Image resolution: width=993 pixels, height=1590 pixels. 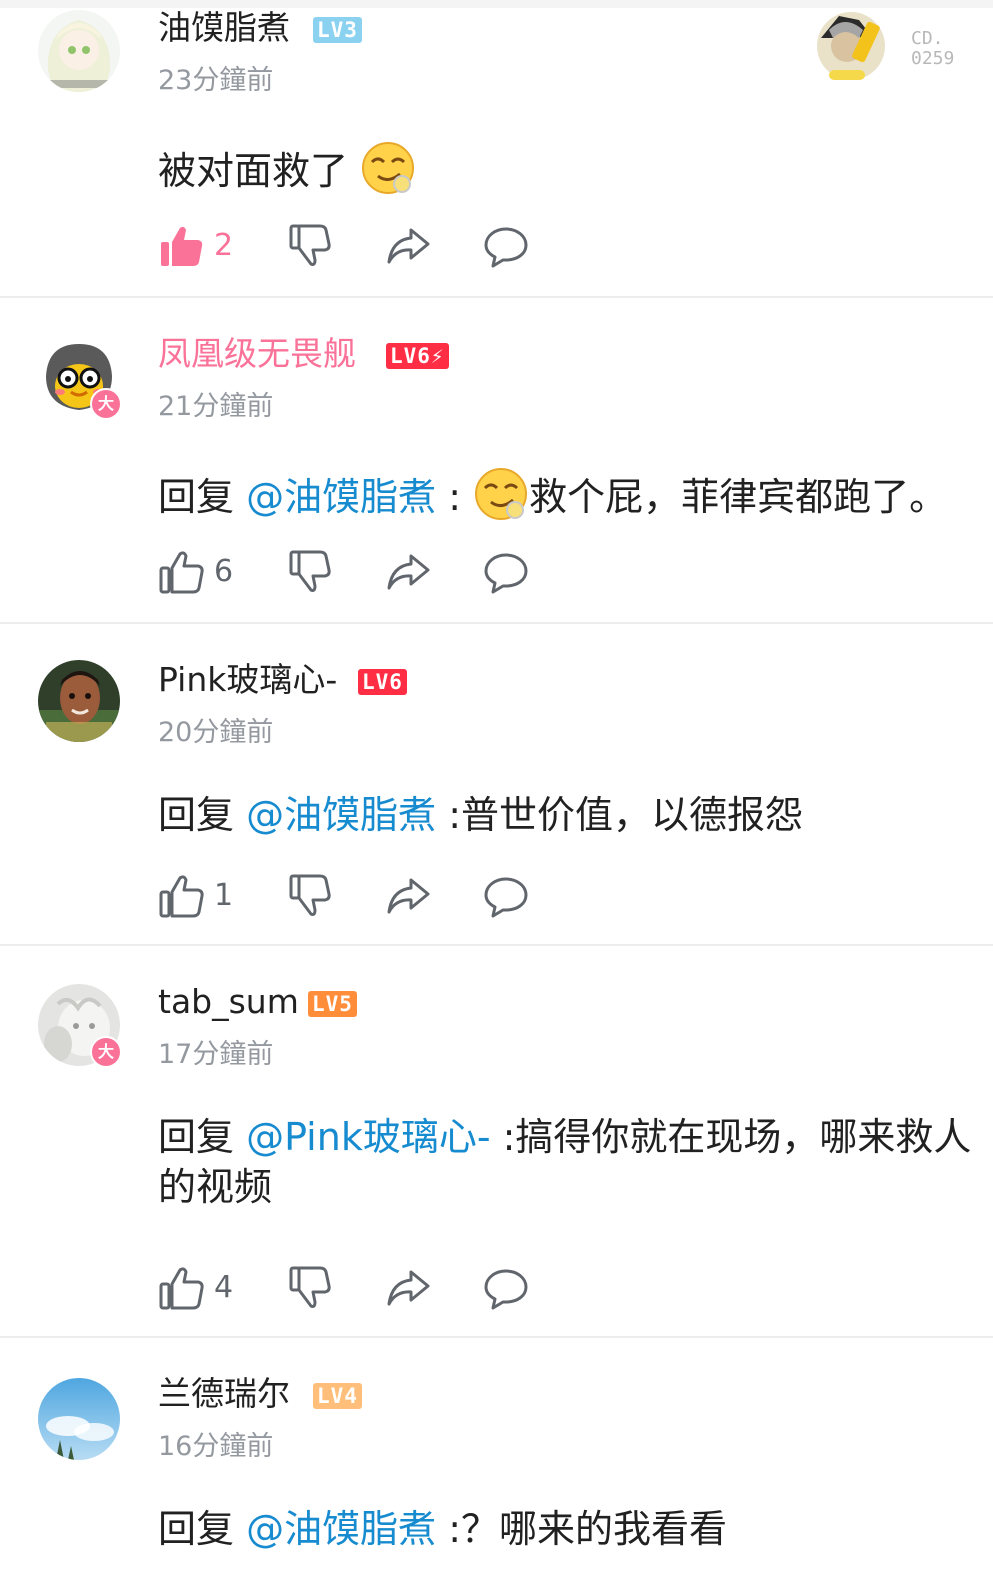 I want to click on username: 油馍脂煮, so click(x=224, y=28).